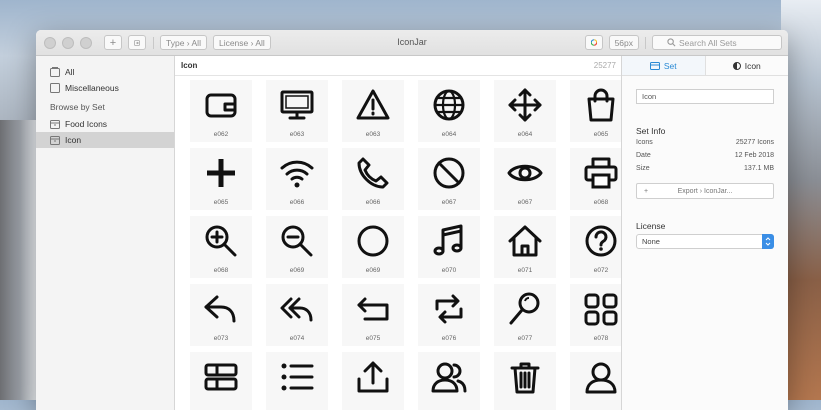  Describe the element at coordinates (221, 247) in the screenshot. I see `icon-tile: e068` at that location.